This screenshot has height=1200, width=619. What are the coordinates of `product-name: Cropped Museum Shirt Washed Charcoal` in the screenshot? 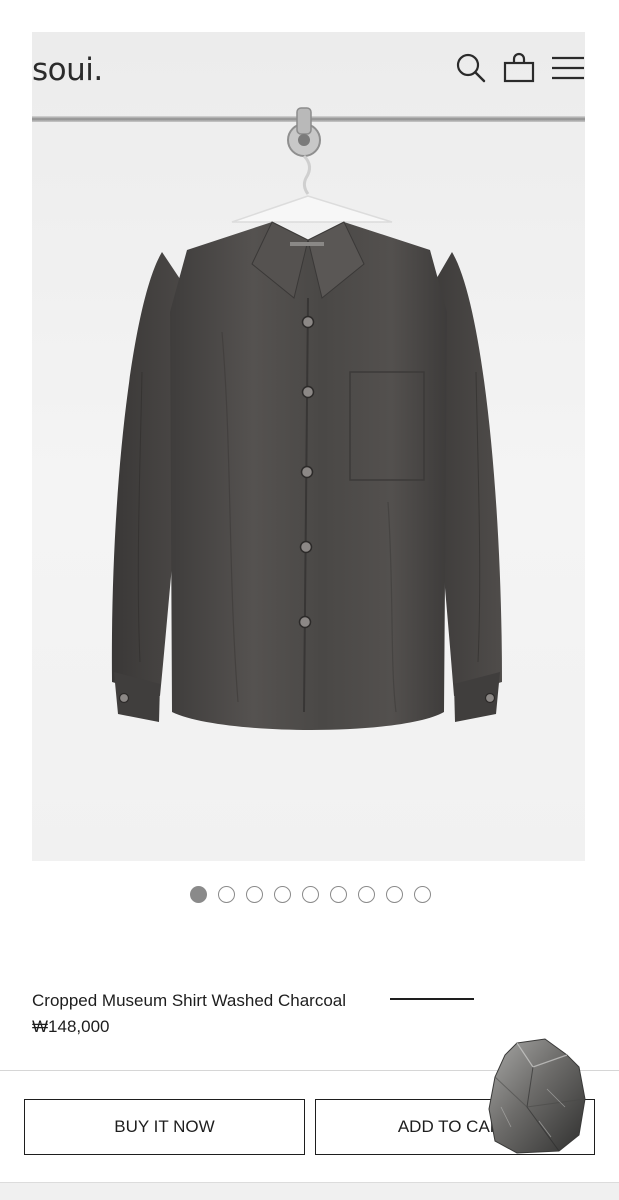 It's located at (189, 1000).